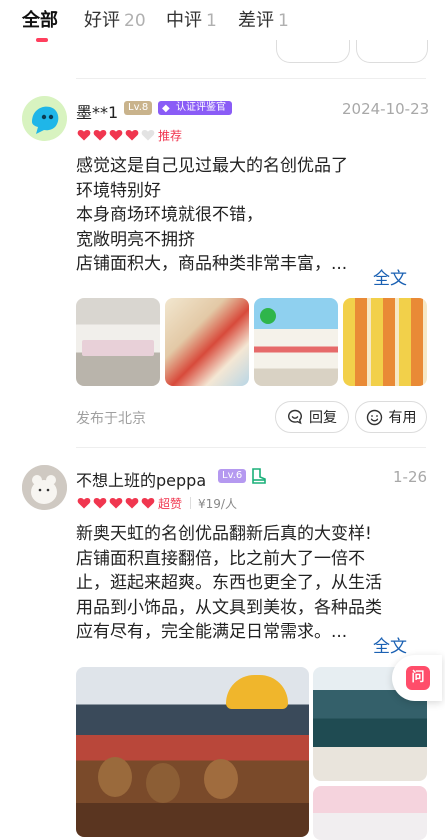  I want to click on review-date: 1-26, so click(410, 477).